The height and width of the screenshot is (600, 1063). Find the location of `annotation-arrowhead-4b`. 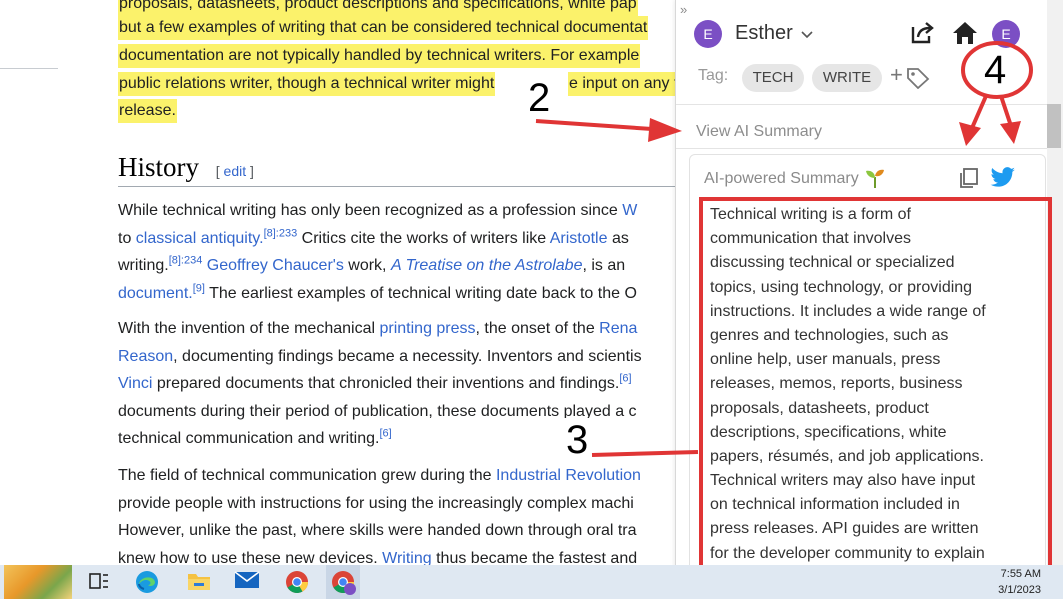

annotation-arrowhead-4b is located at coordinates (1010, 132).